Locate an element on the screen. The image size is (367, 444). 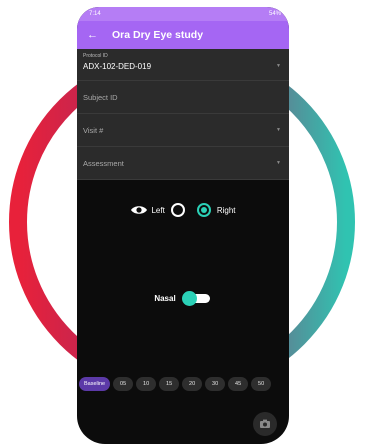
chip-15: 15 is located at coordinates (169, 384).